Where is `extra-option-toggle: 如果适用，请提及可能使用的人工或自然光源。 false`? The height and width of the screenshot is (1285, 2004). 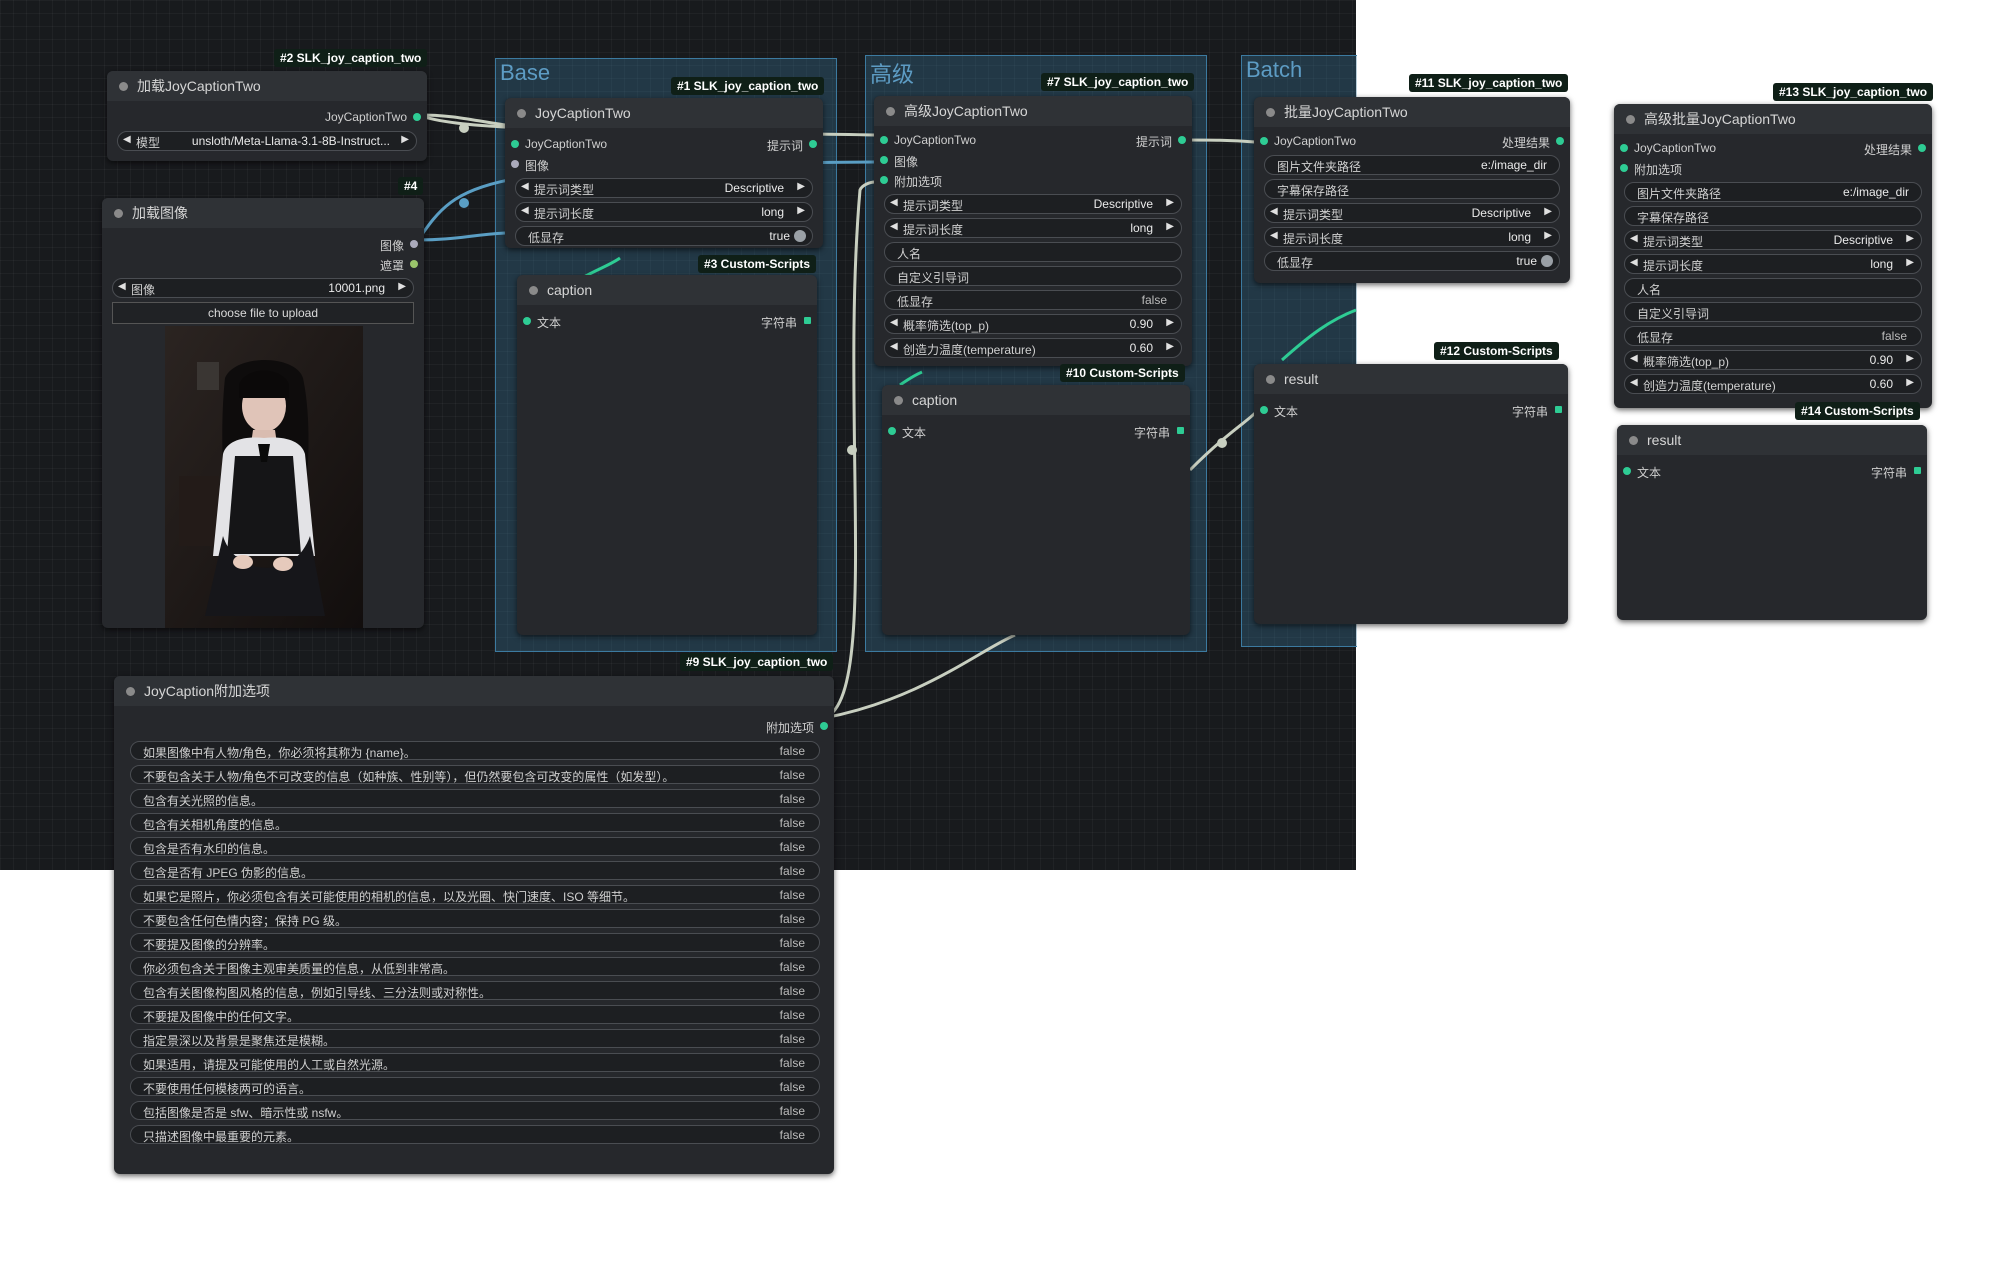 extra-option-toggle: 如果适用，请提及可能使用的人工或自然光源。 false is located at coordinates (475, 1062).